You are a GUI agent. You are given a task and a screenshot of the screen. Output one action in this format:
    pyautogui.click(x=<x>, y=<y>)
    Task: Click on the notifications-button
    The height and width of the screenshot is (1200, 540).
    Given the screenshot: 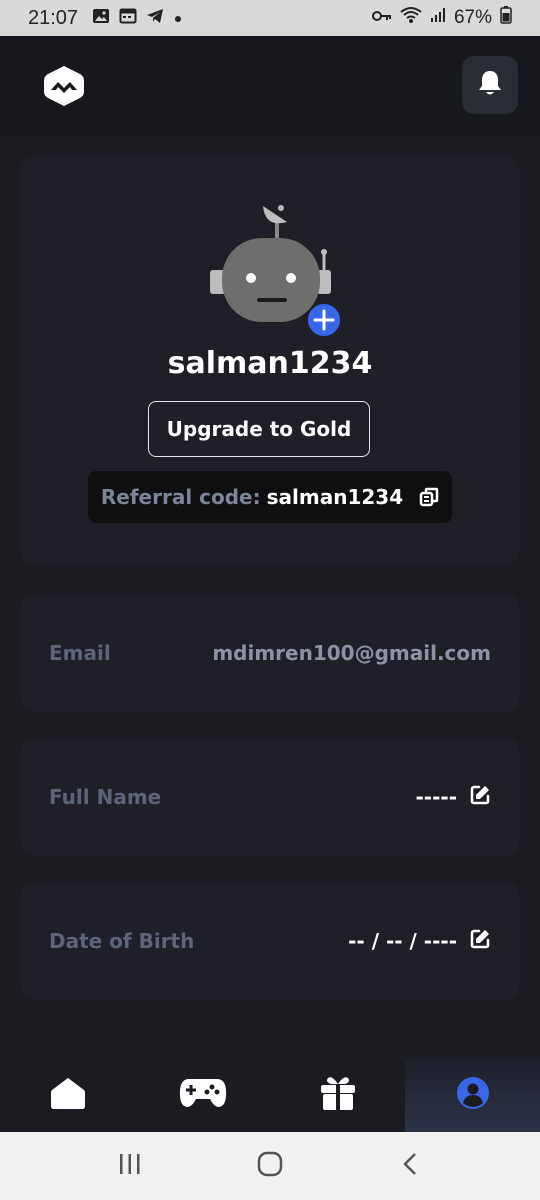 What is the action you would take?
    pyautogui.click(x=490, y=85)
    